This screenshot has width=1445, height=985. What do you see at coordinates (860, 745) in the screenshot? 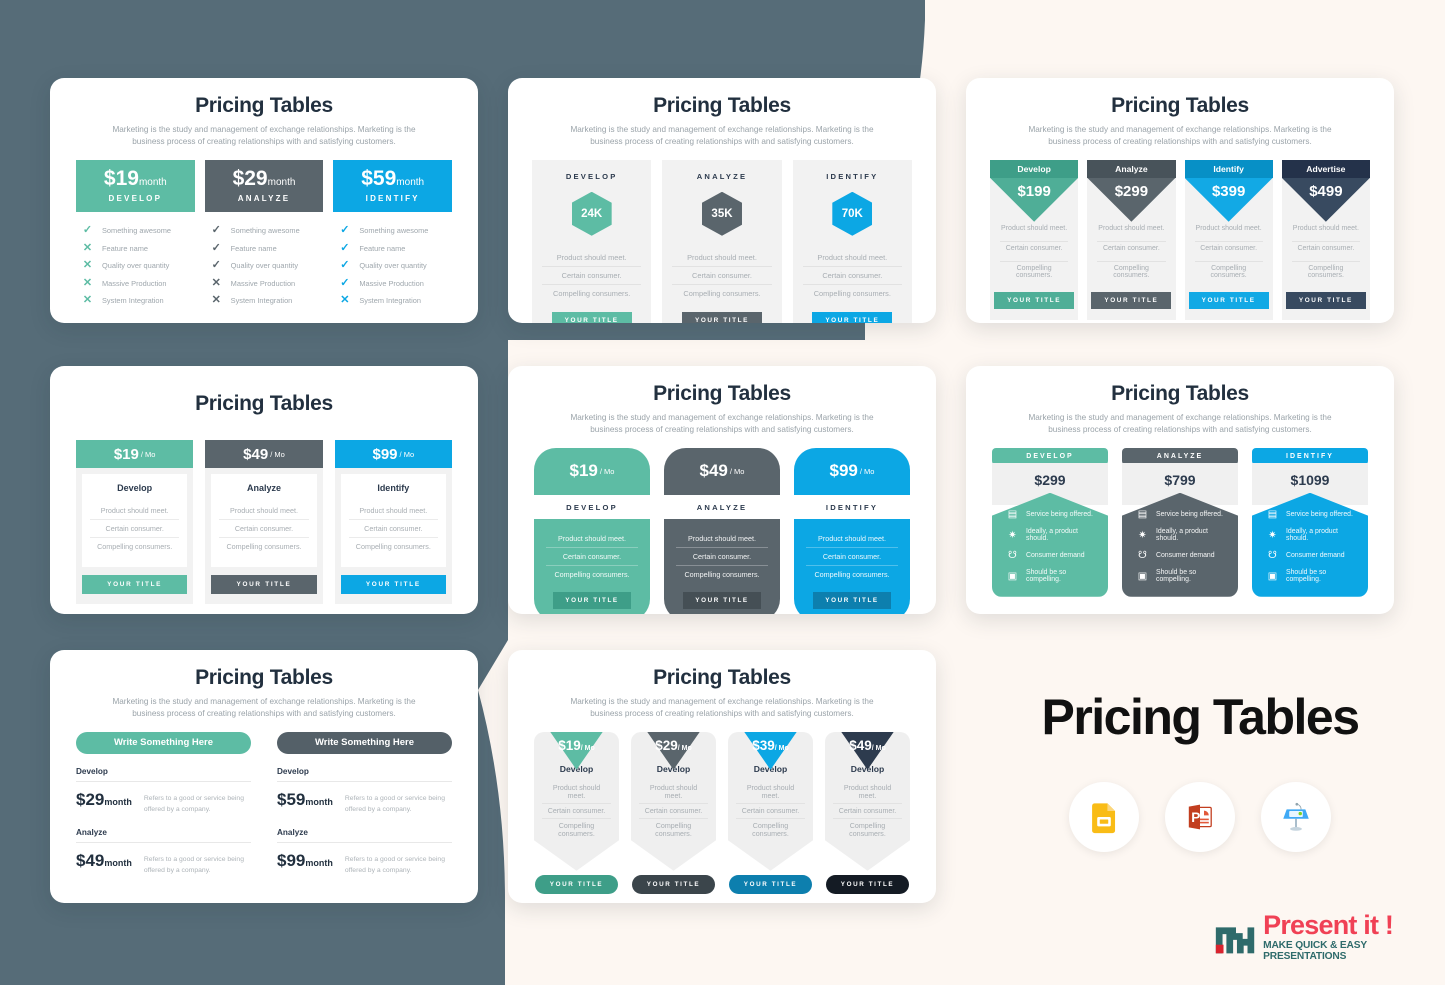
I see `price-value: $49` at bounding box center [860, 745].